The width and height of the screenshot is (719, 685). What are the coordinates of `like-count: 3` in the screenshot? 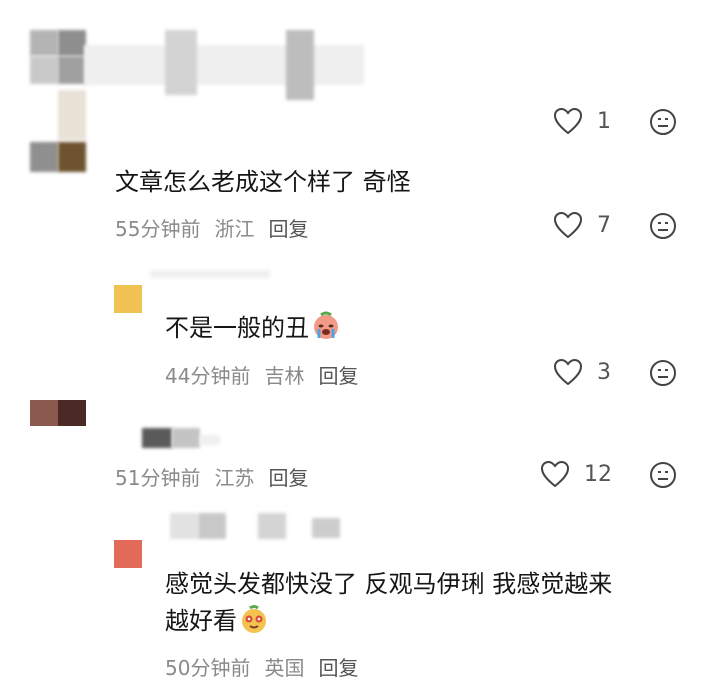 It's located at (604, 372).